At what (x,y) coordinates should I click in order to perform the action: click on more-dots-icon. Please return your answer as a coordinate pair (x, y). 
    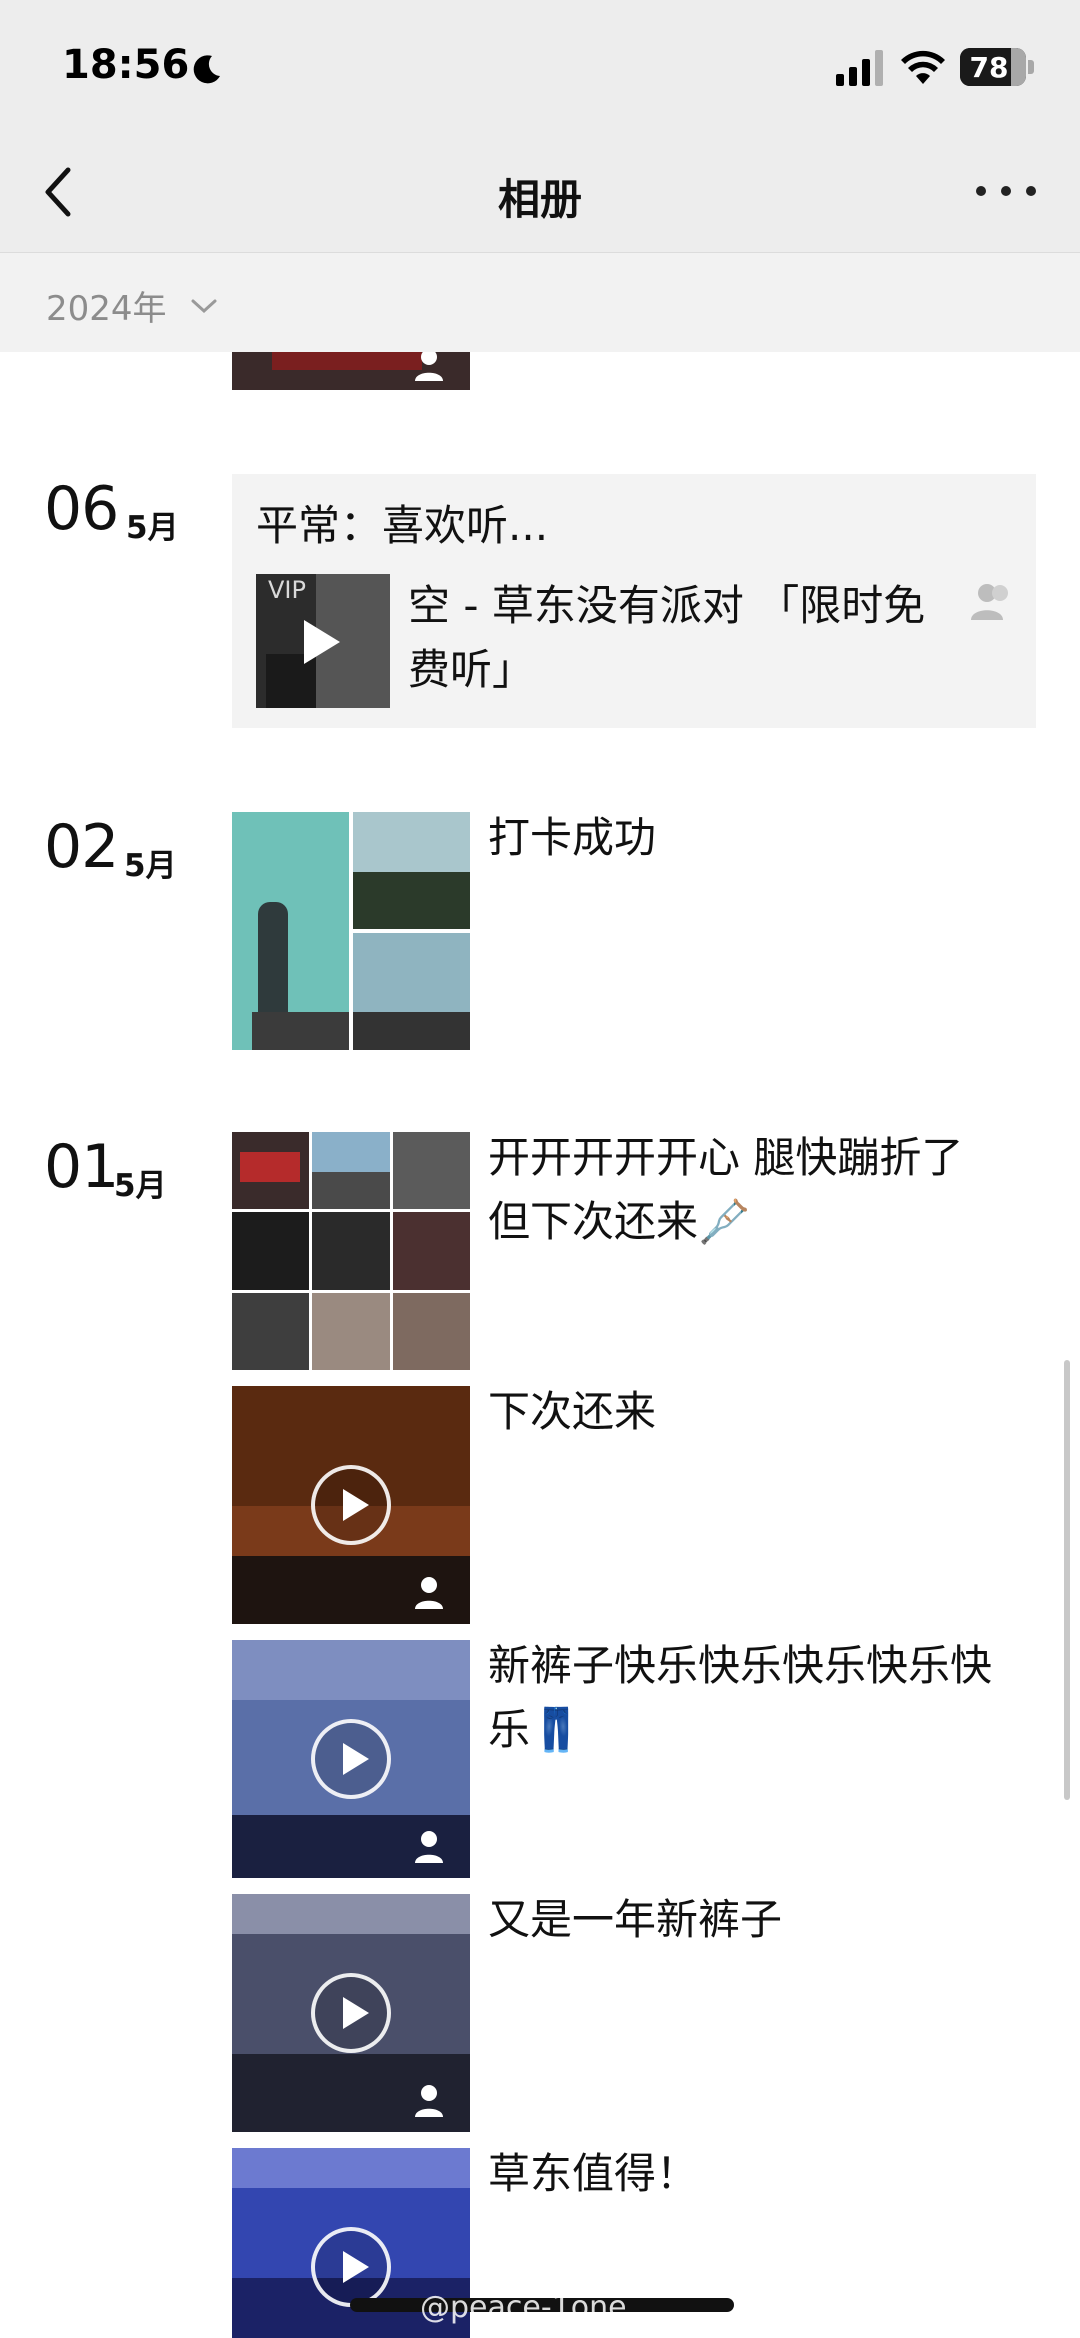
    Looking at the image, I should click on (1006, 191).